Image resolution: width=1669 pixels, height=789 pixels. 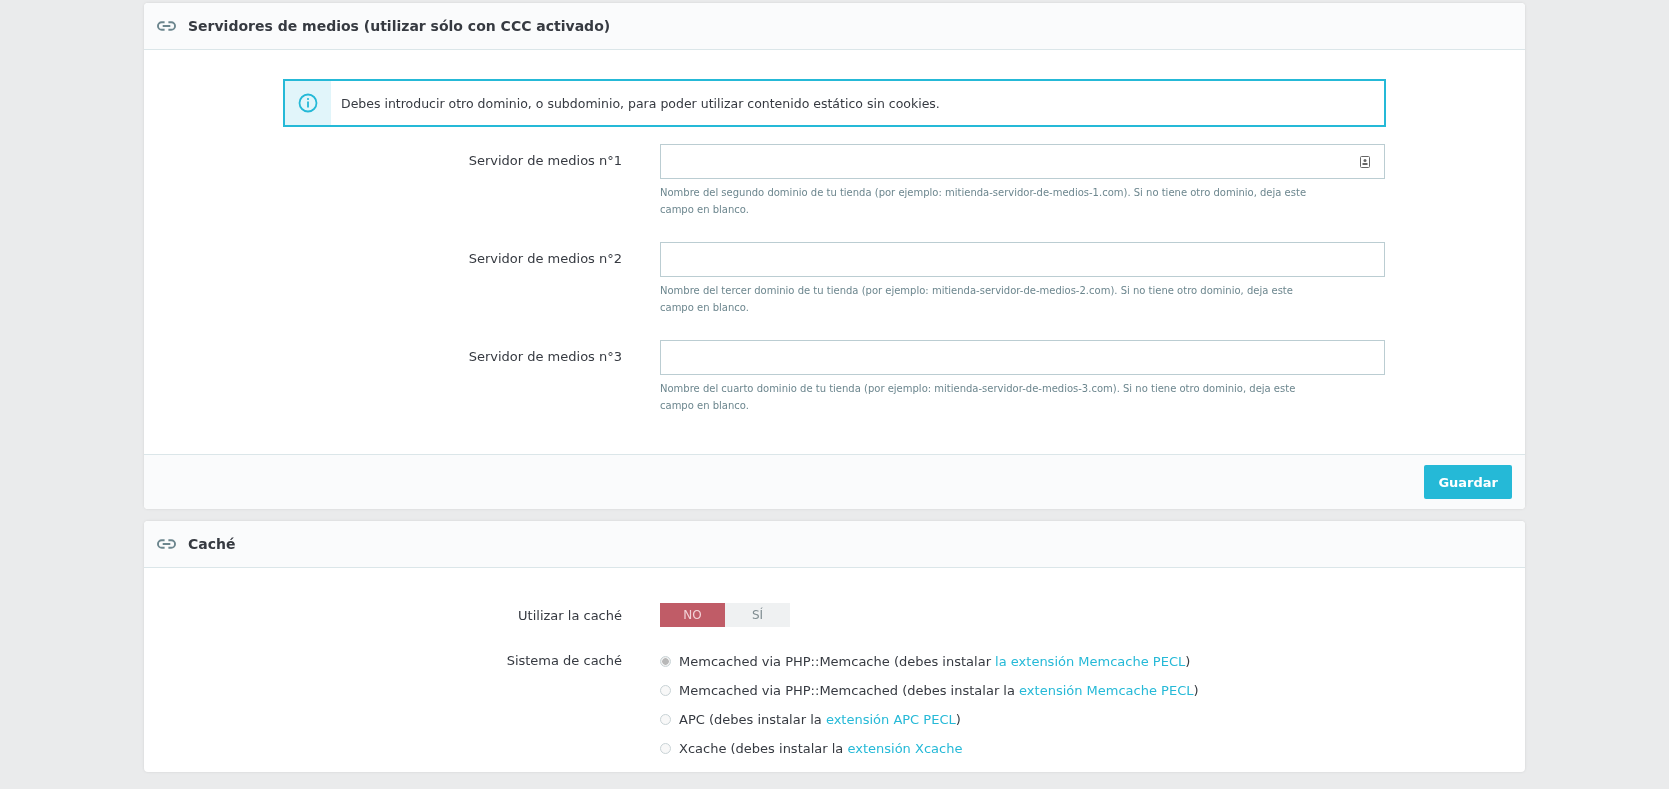 I want to click on info-icon, so click(x=308, y=103).